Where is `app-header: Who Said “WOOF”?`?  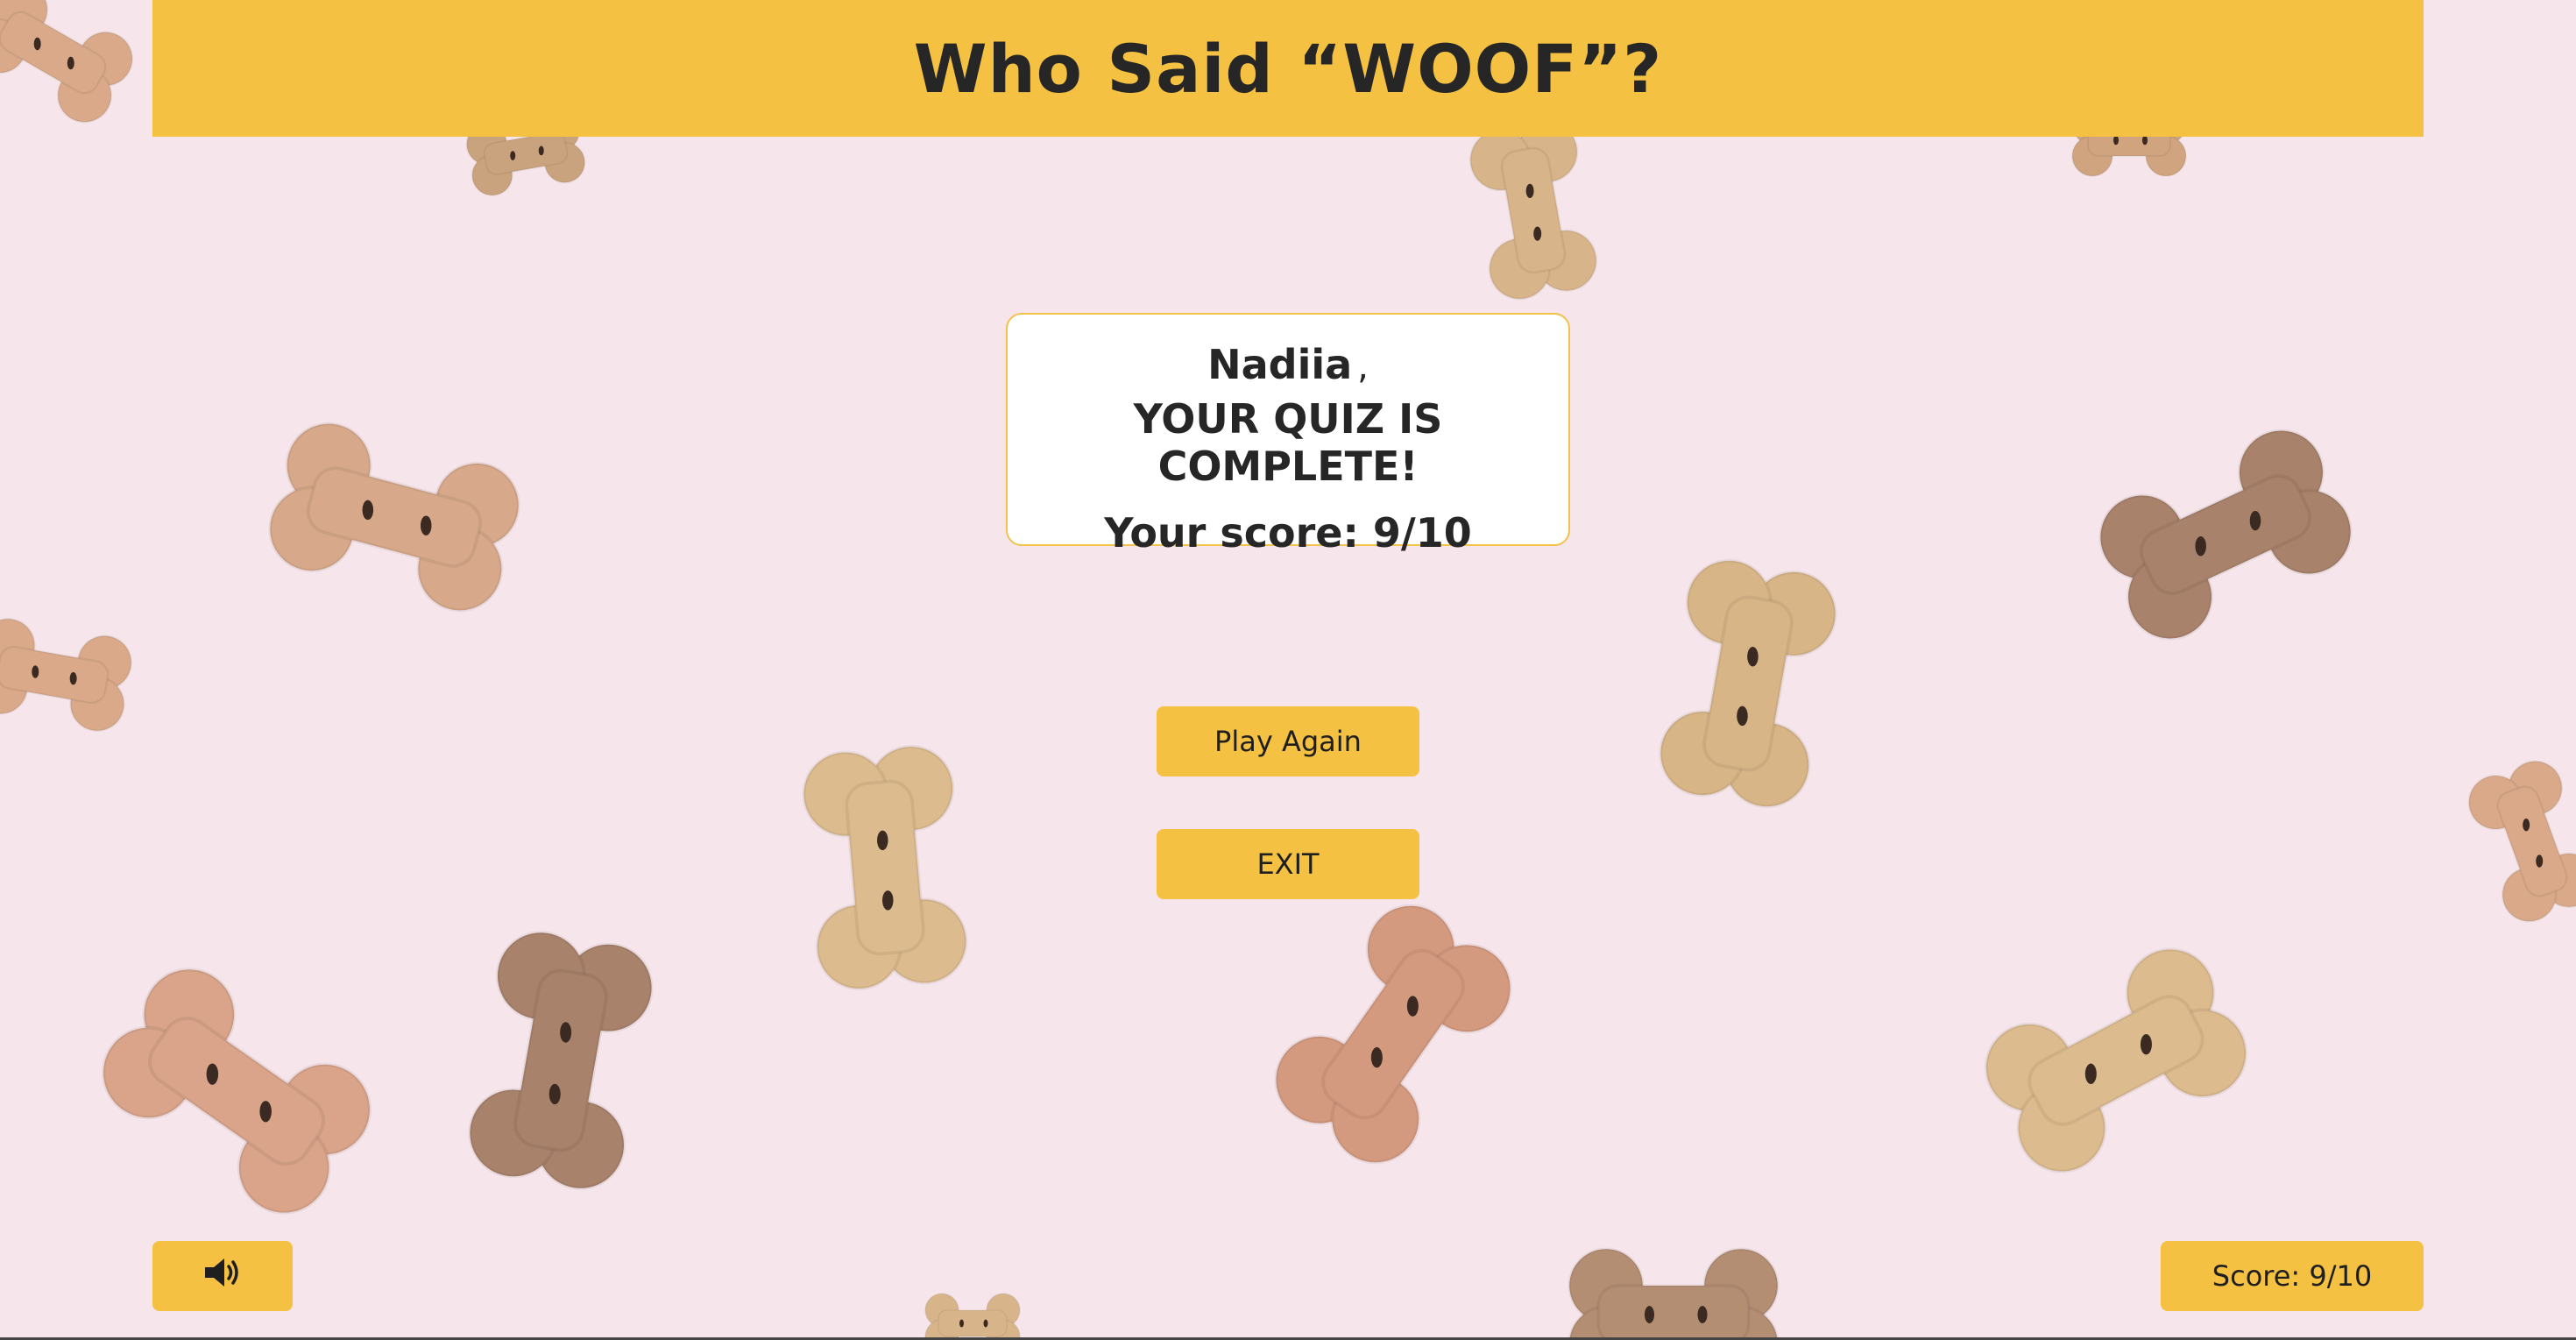 app-header: Who Said “WOOF”? is located at coordinates (1288, 68).